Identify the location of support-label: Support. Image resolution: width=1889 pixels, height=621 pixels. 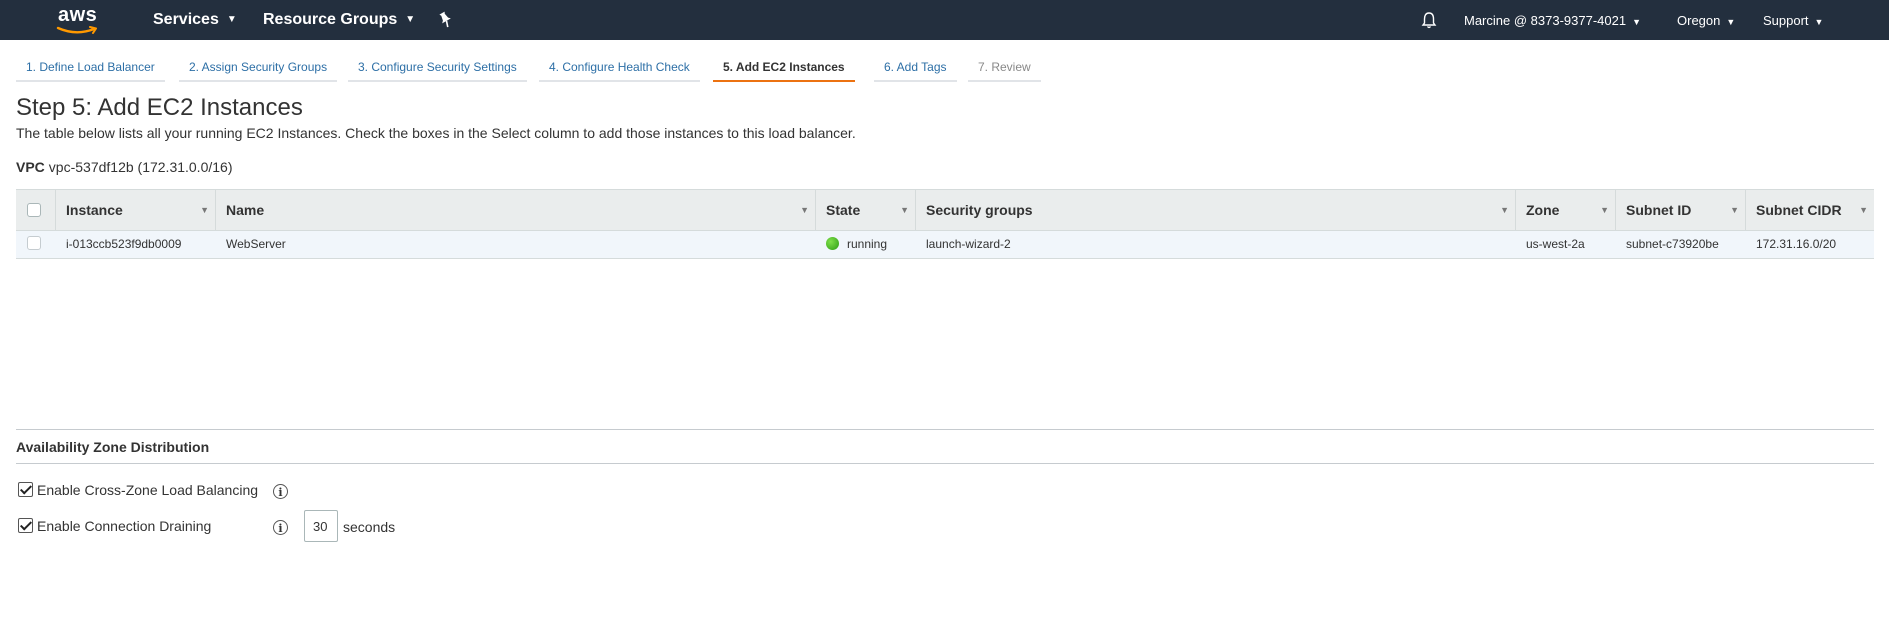
(1786, 20).